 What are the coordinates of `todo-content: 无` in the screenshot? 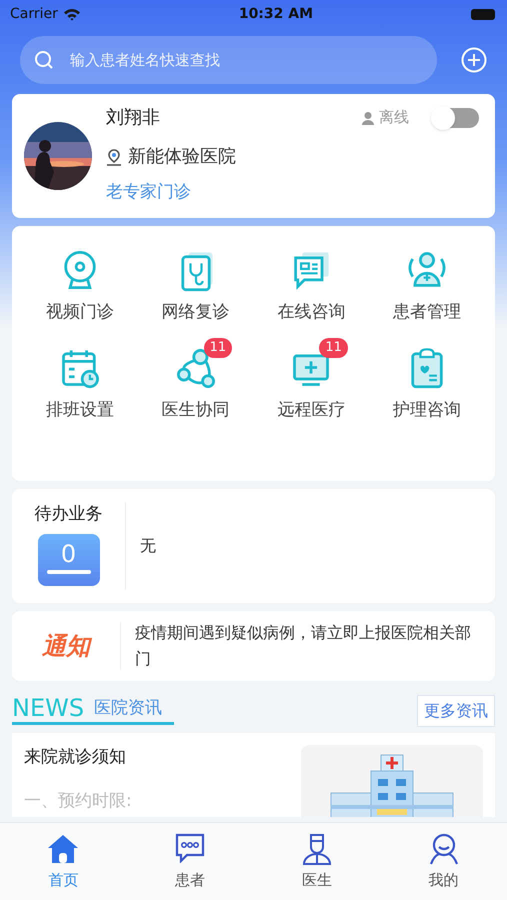 It's located at (148, 546).